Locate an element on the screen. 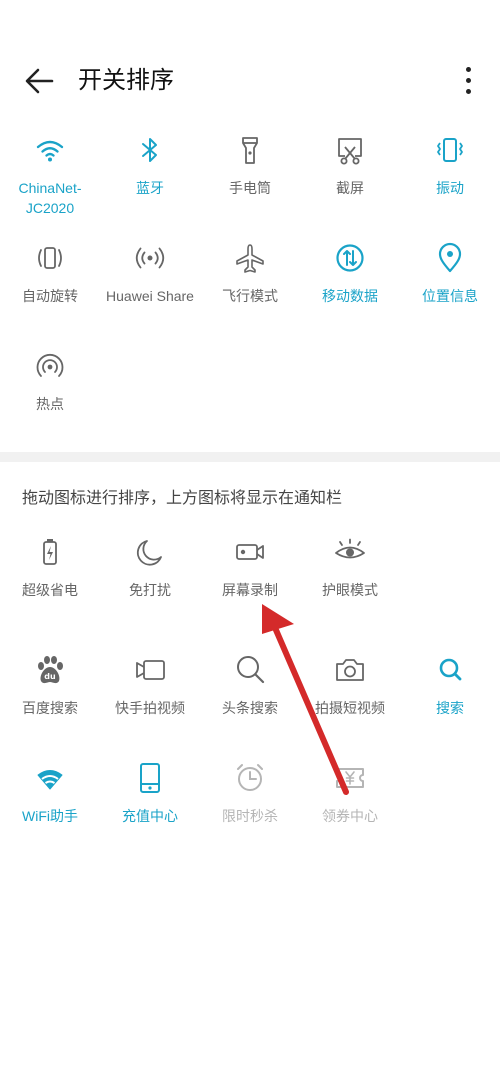 The height and width of the screenshot is (1083, 500). toggle-label: 蓝牙 is located at coordinates (150, 188).